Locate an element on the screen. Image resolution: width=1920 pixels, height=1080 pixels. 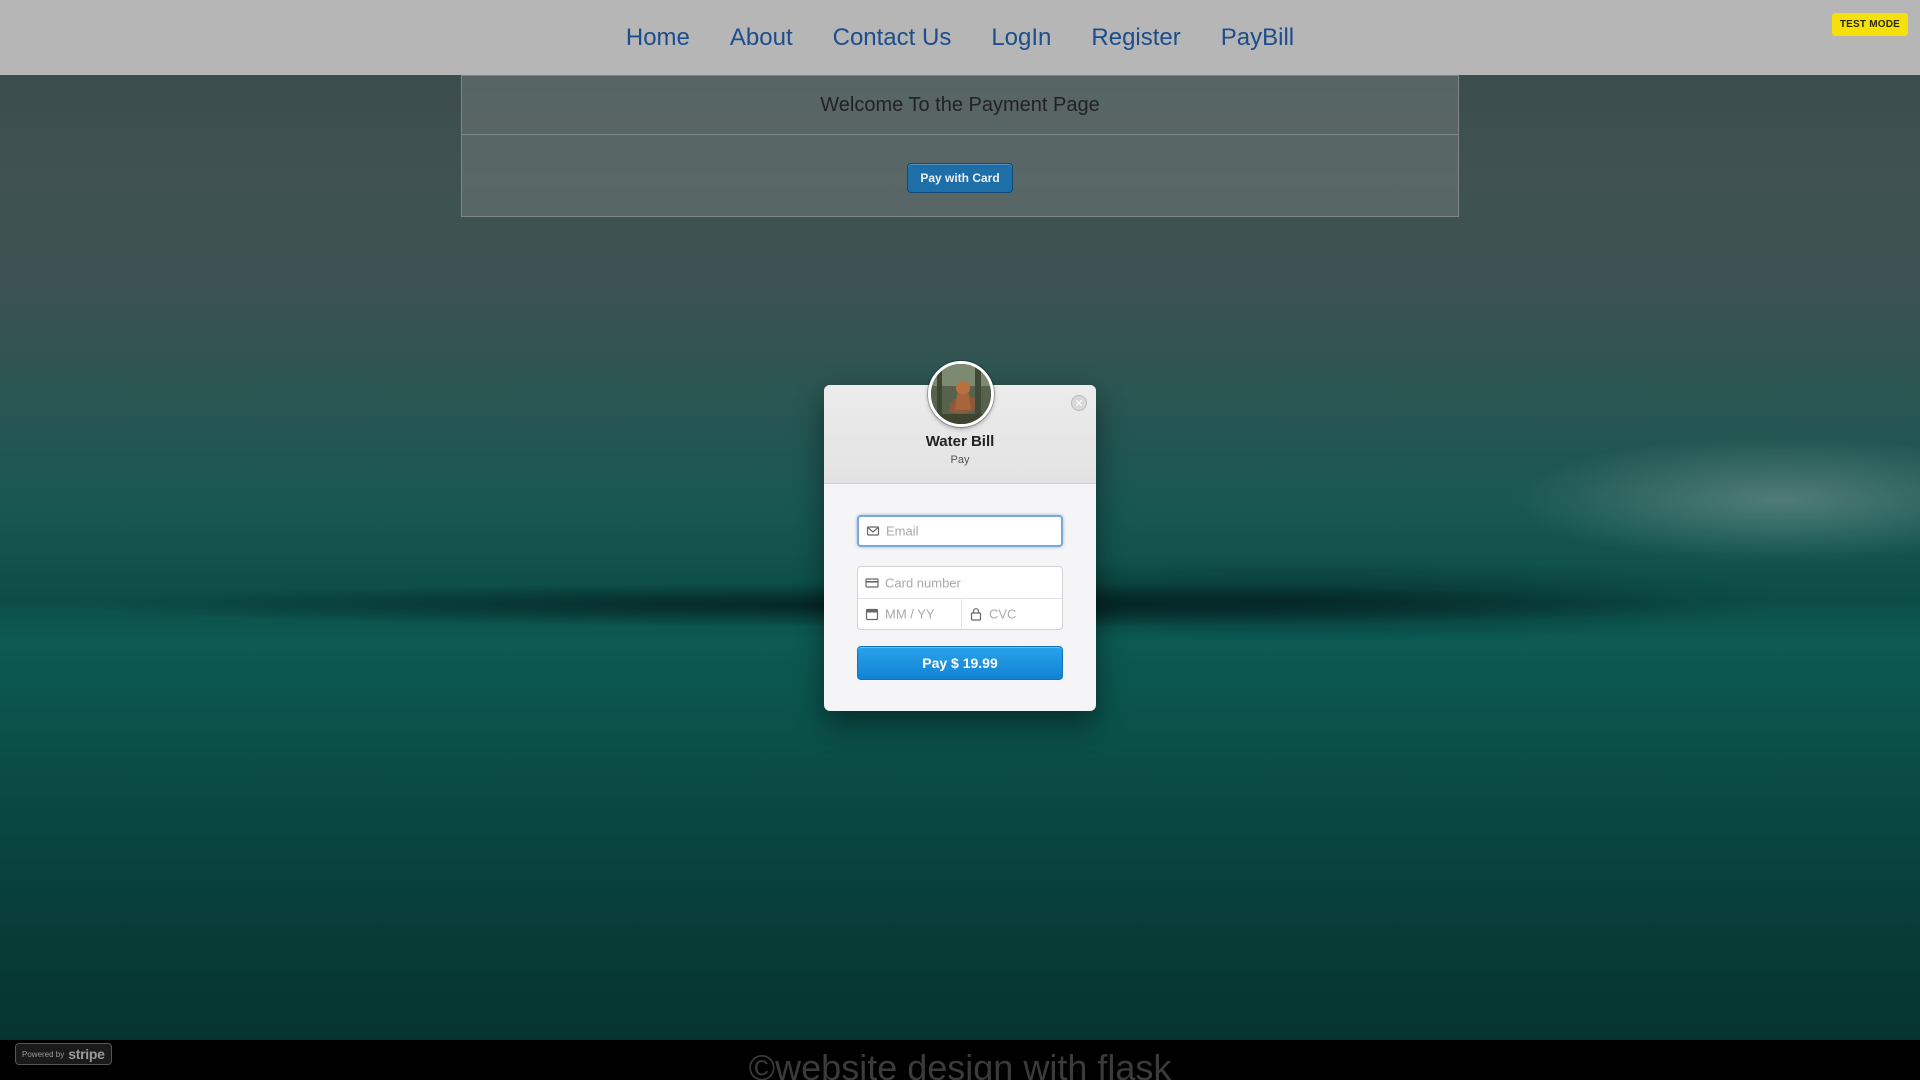
checkout-description: Pay is located at coordinates (960, 460).